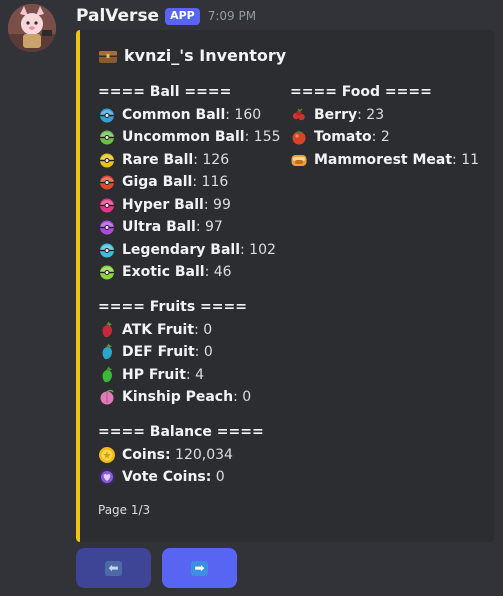  Describe the element at coordinates (343, 137) in the screenshot. I see `item-name: Tomato` at that location.